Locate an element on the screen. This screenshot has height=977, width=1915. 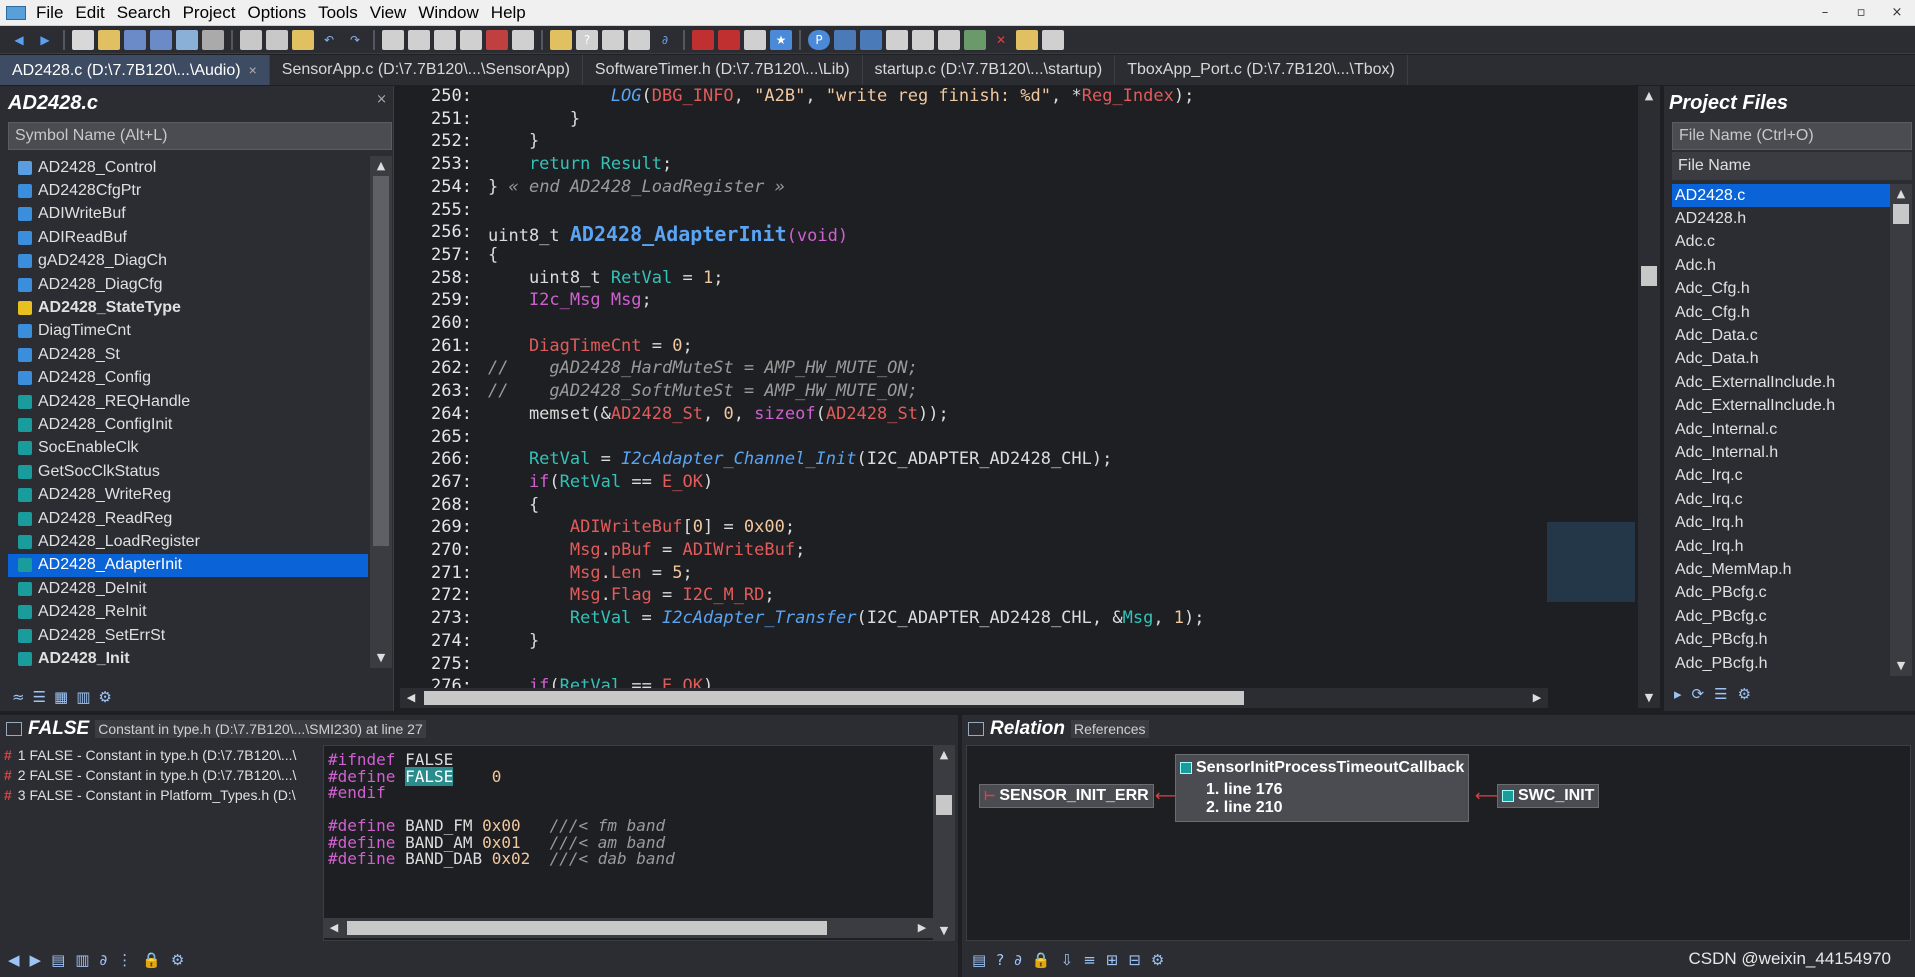
close-window-button: × is located at coordinates (1897, 13).